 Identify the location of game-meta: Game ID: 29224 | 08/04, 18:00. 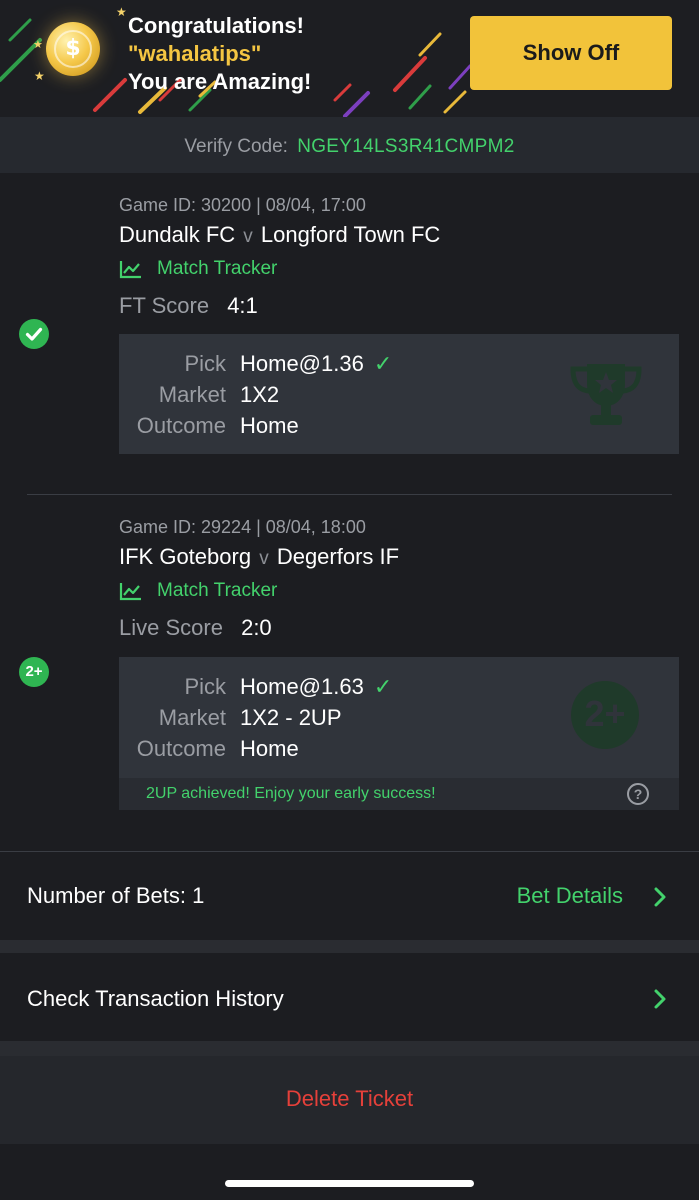
(242, 527).